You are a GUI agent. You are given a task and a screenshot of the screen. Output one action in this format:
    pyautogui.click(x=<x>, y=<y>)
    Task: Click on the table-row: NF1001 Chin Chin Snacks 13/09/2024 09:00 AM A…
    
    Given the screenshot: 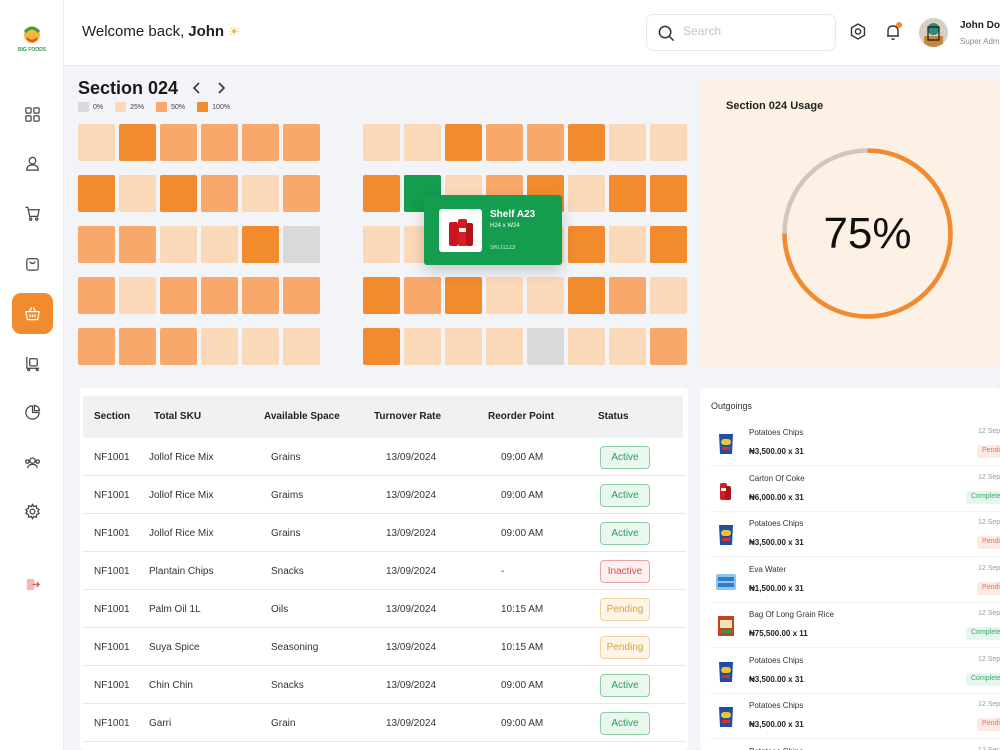 What is the action you would take?
    pyautogui.click(x=384, y=685)
    